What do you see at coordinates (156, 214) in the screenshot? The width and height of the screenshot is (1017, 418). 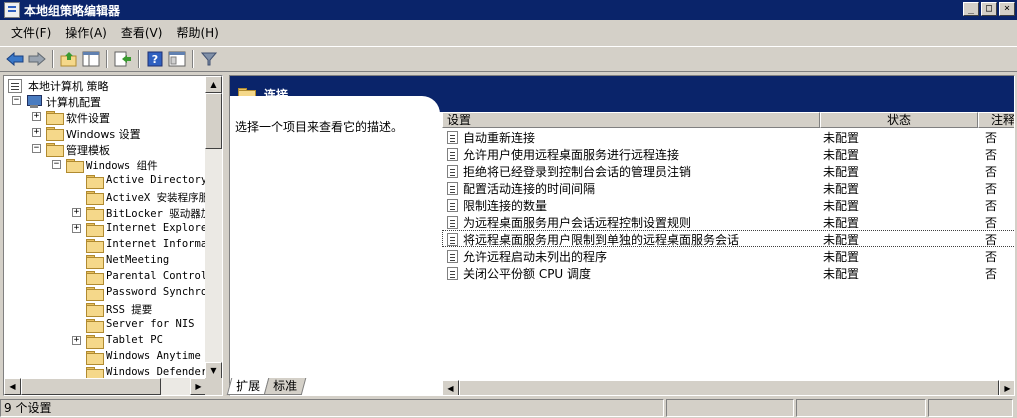 I see `tree-item-label: BitLocker 驱动器加` at bounding box center [156, 214].